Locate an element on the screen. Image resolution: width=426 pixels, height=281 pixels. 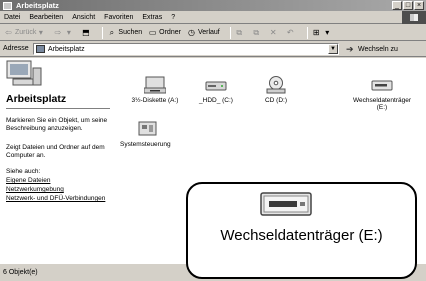
address-value: Arbeitsplatz is located at coordinates (66, 49).